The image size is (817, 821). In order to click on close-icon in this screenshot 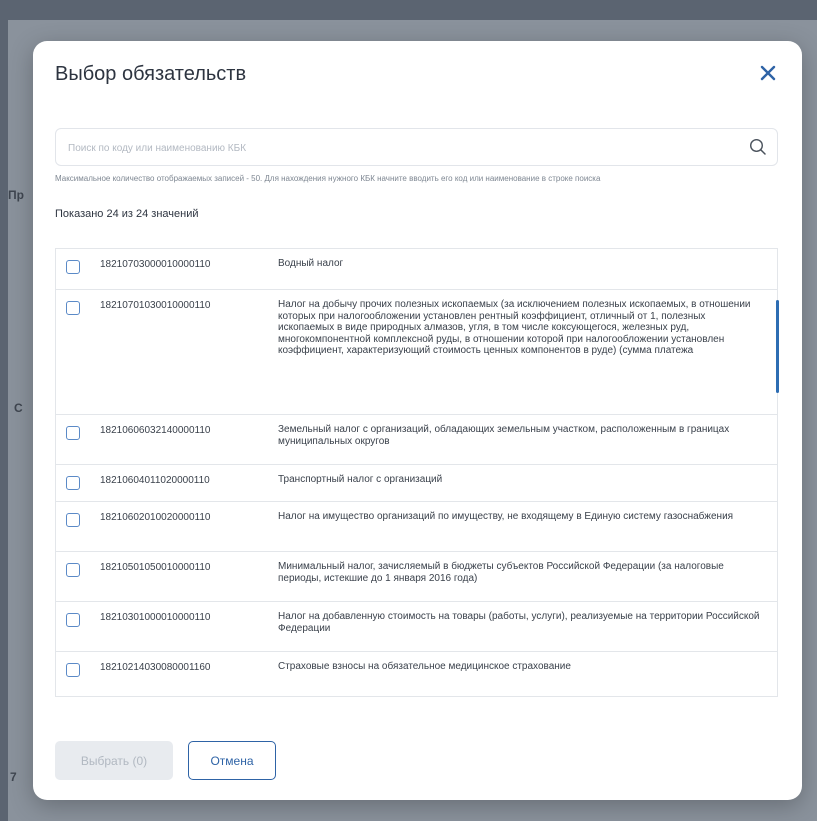, I will do `click(768, 73)`.